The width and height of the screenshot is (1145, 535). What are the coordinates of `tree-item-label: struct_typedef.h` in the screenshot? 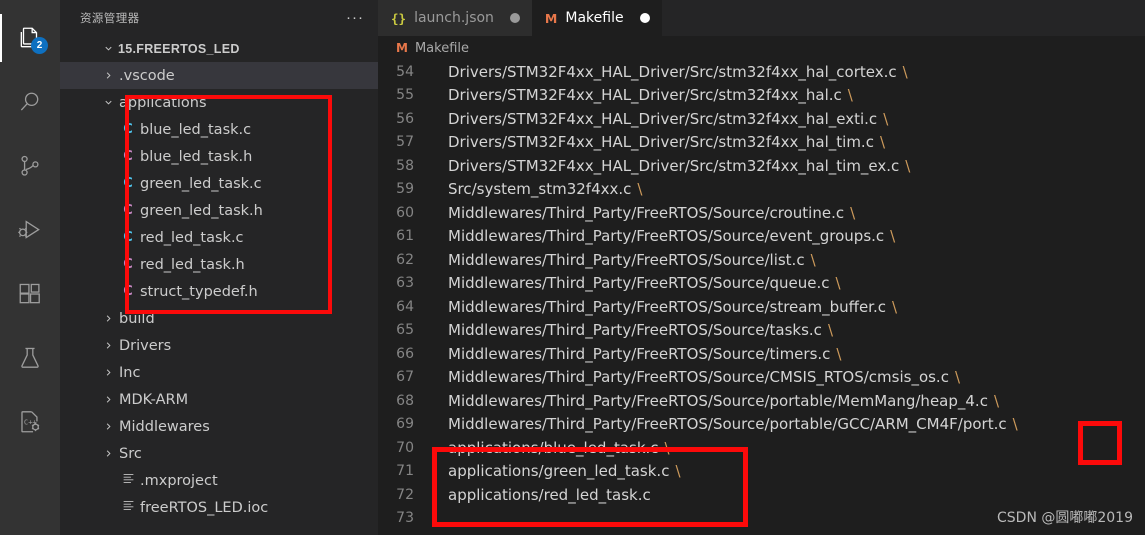 It's located at (199, 291).